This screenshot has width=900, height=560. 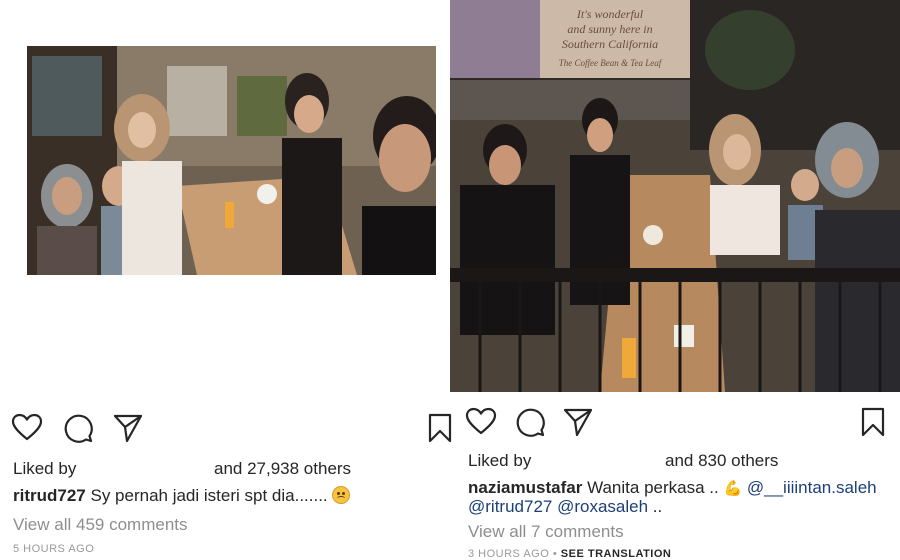 What do you see at coordinates (653, 487) in the screenshot?
I see `caption-text: Wanita perkasa ..` at bounding box center [653, 487].